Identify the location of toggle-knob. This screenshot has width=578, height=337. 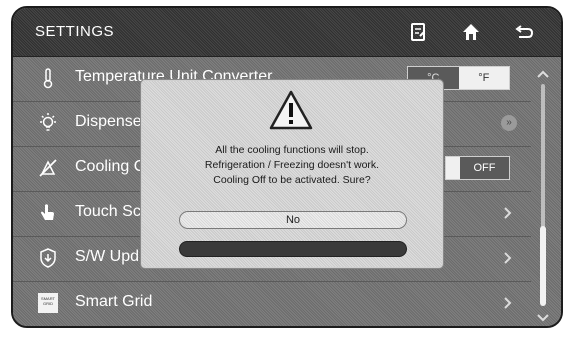
(453, 168).